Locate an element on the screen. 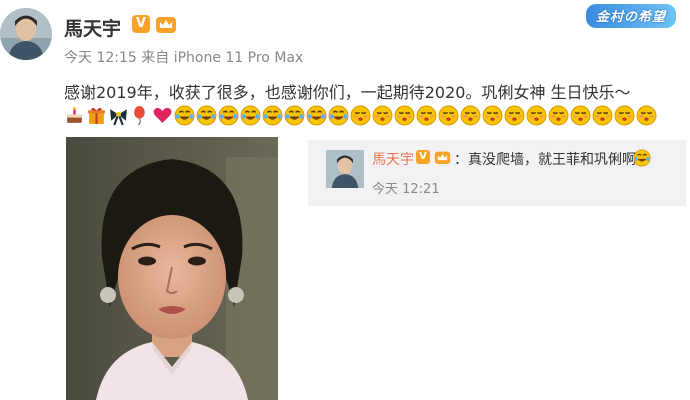 The height and width of the screenshot is (400, 690). avatar is located at coordinates (26, 34).